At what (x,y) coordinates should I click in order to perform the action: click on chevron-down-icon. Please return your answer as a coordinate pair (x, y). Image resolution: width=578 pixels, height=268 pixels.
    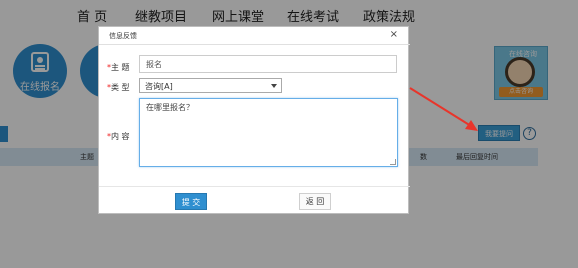
    Looking at the image, I should click on (274, 86).